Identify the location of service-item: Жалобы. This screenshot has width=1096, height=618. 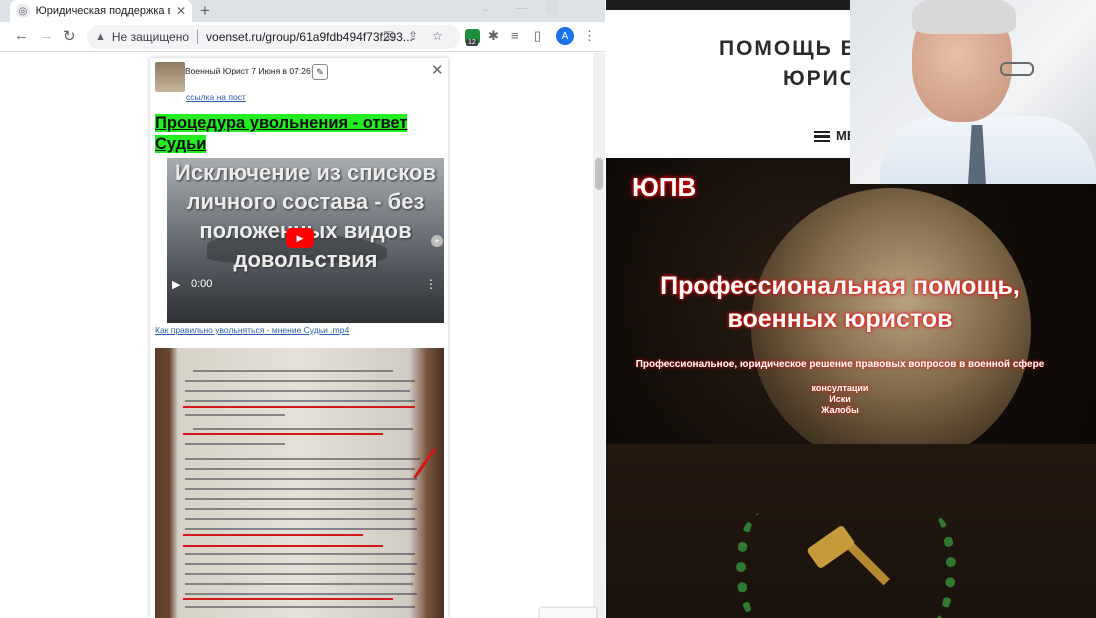
(840, 410).